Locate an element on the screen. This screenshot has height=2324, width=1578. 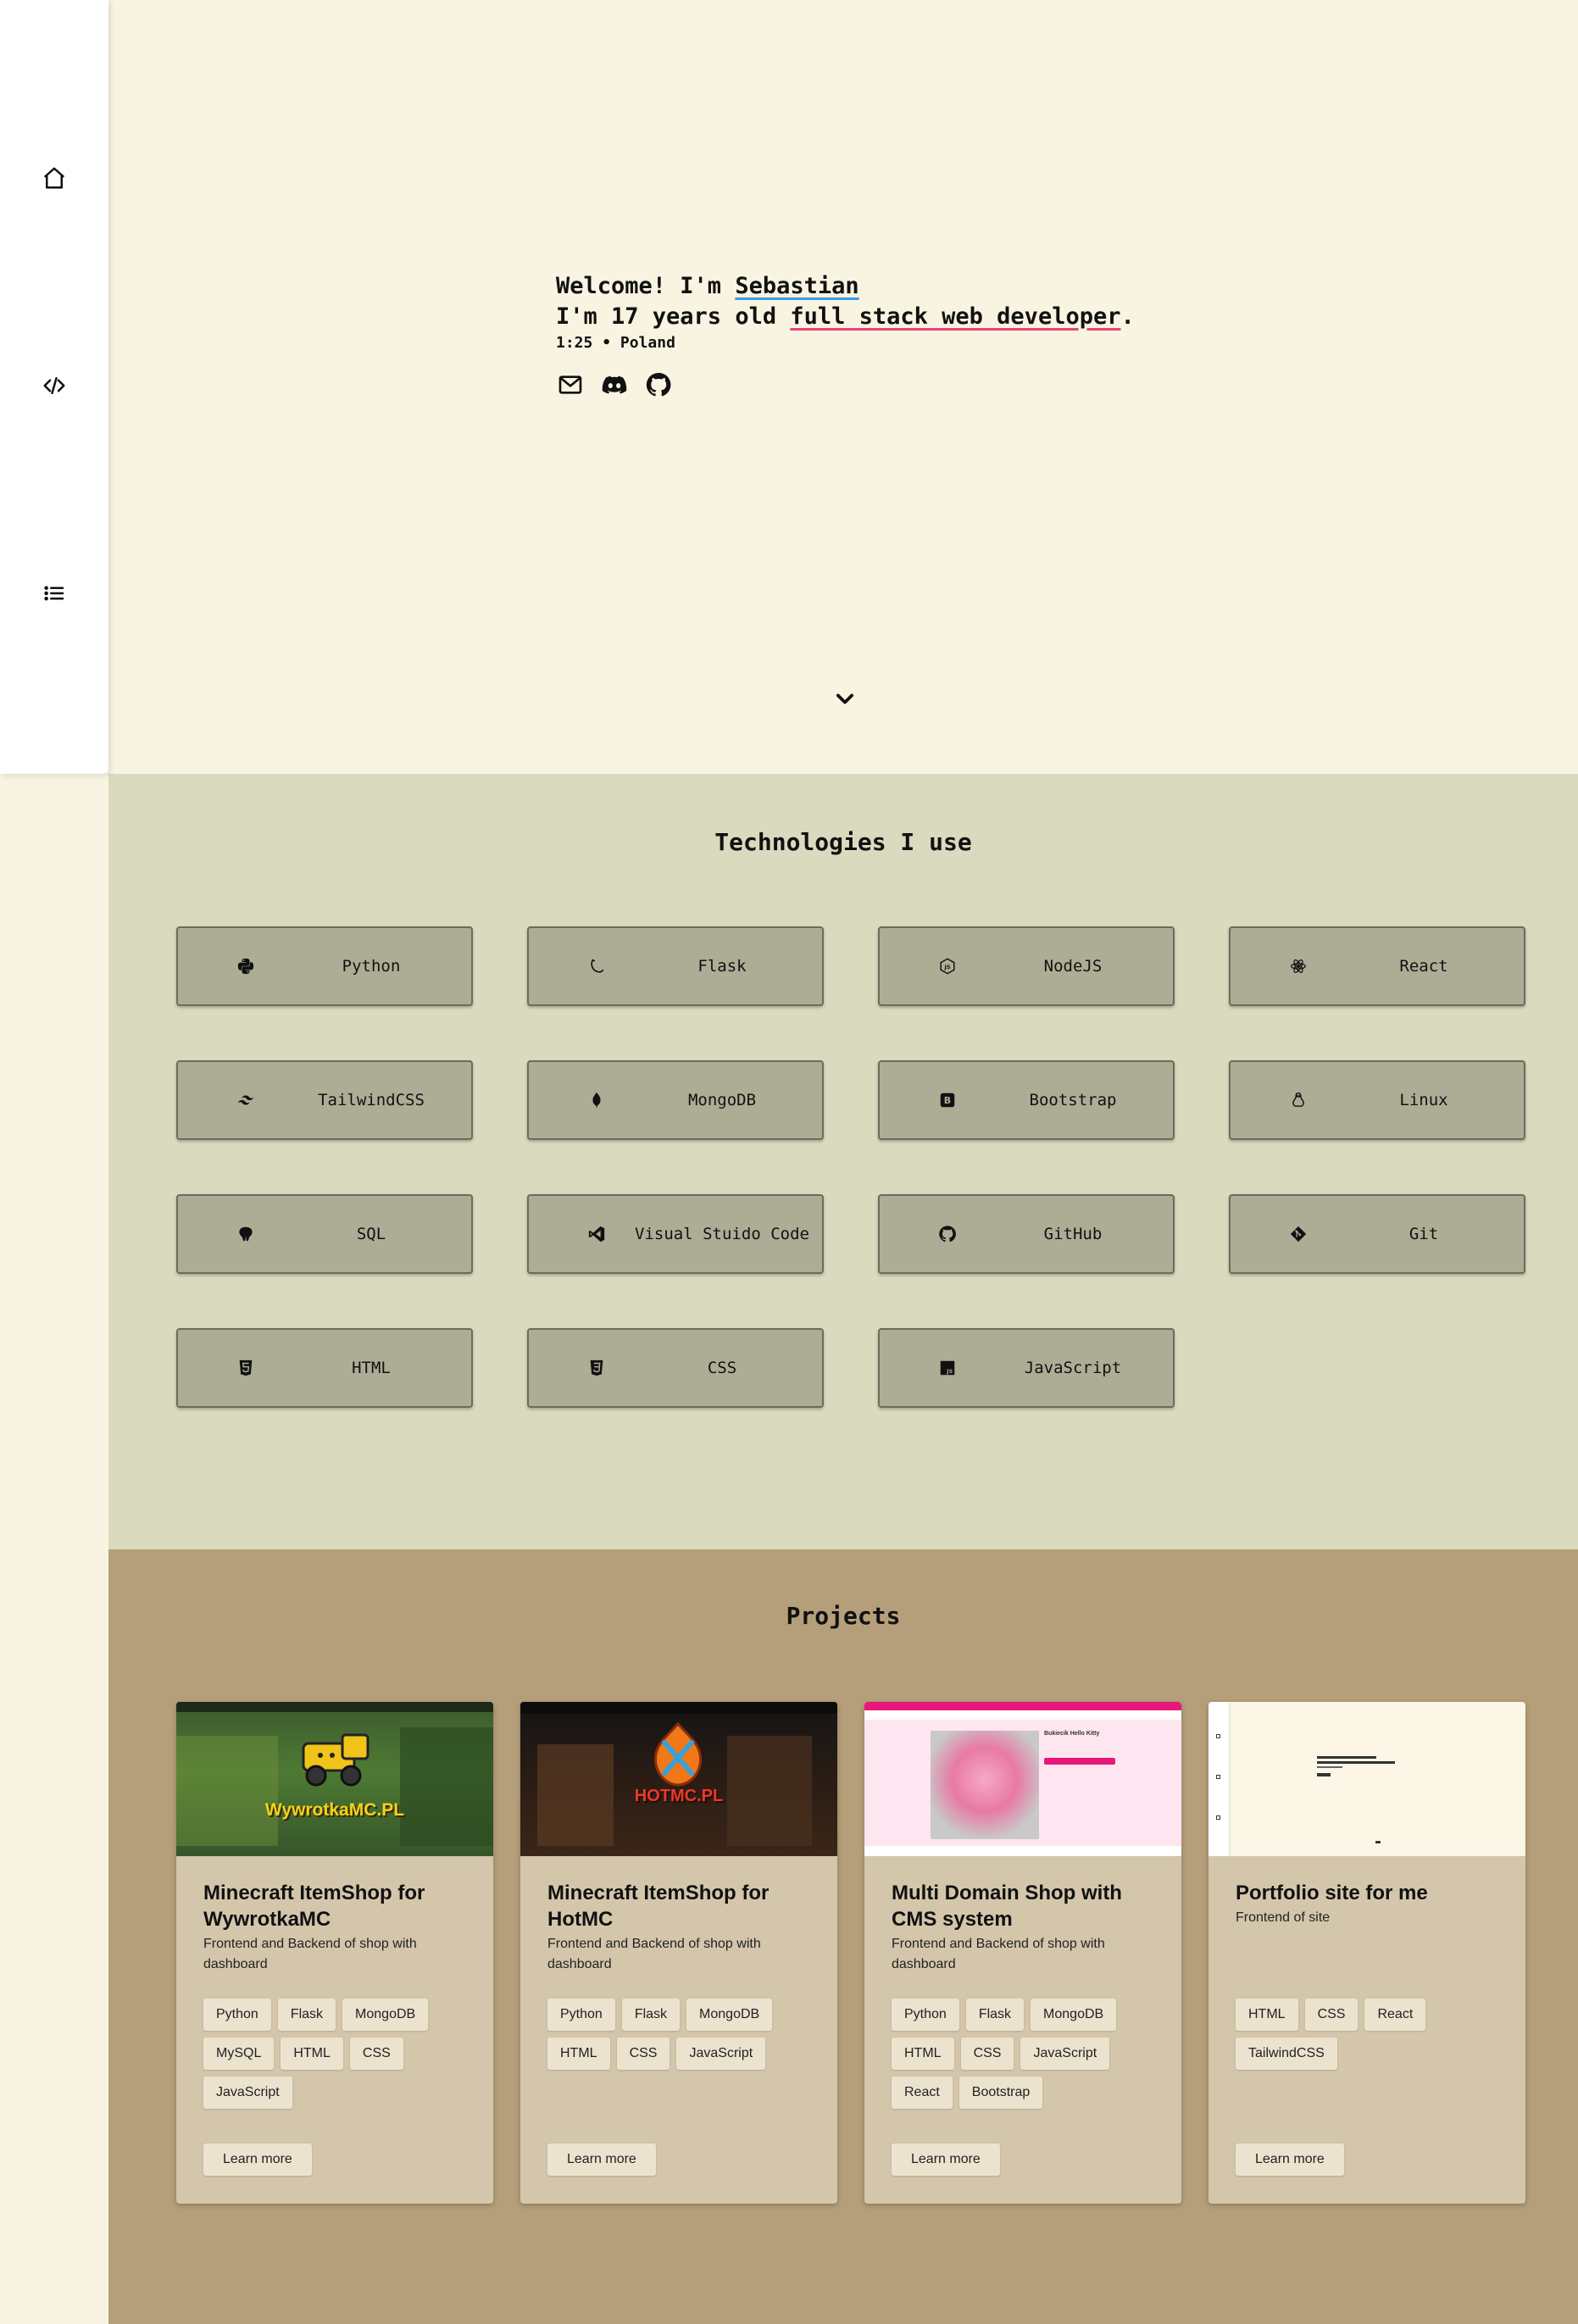
tech-label: MongoDB is located at coordinates (722, 1100).